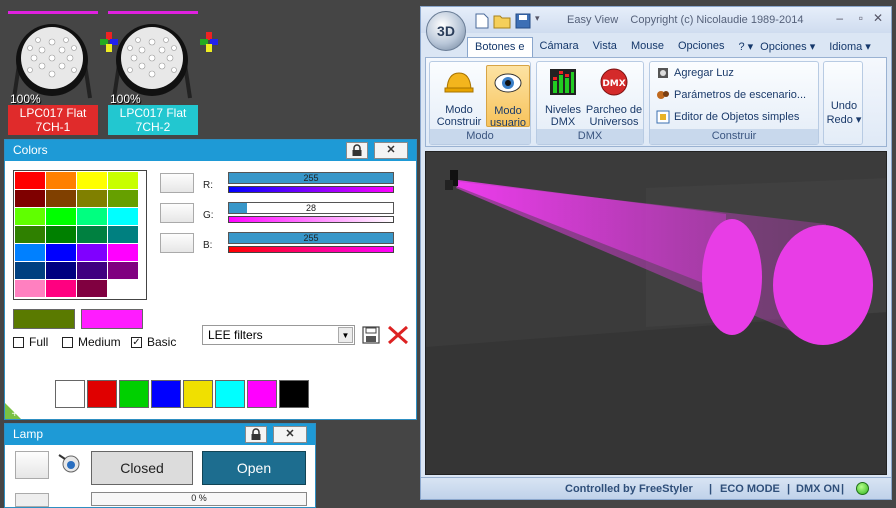 Image resolution: width=896 pixels, height=508 pixels. I want to click on idioma-label: Idioma, so click(846, 47).